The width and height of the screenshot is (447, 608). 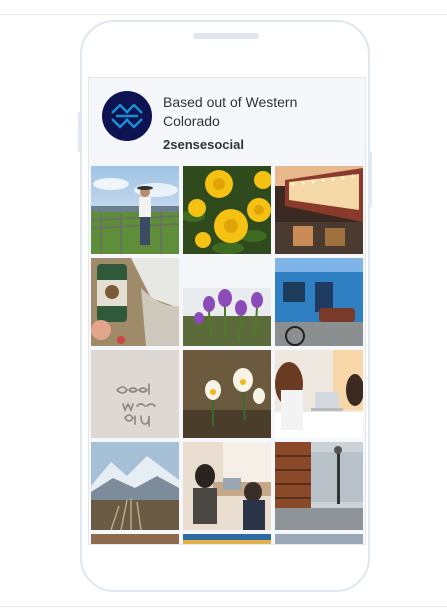 I want to click on photo-woman-fence, so click(x=135, y=210).